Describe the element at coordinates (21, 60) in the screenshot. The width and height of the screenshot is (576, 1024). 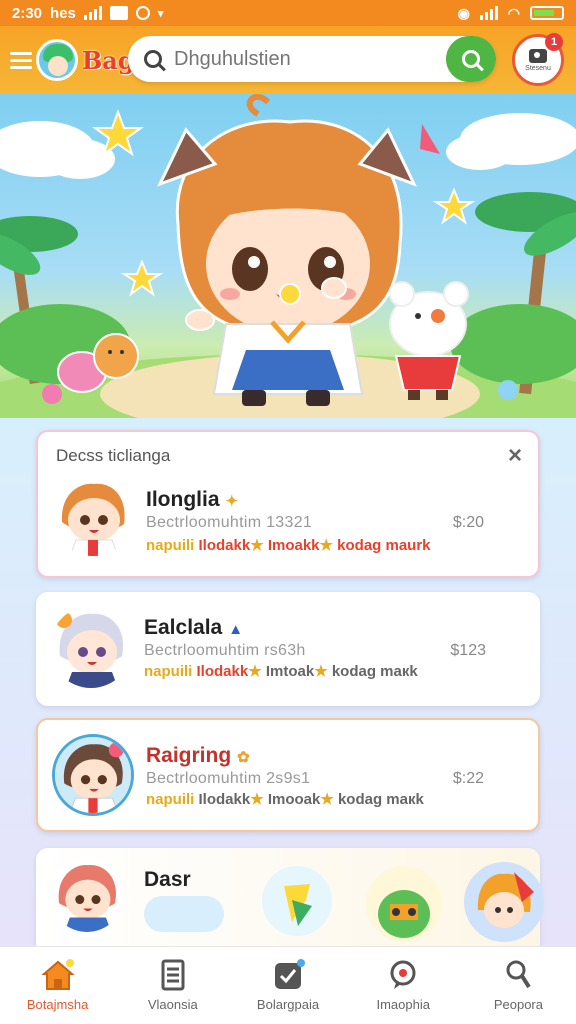
I see `menu-icon` at that location.